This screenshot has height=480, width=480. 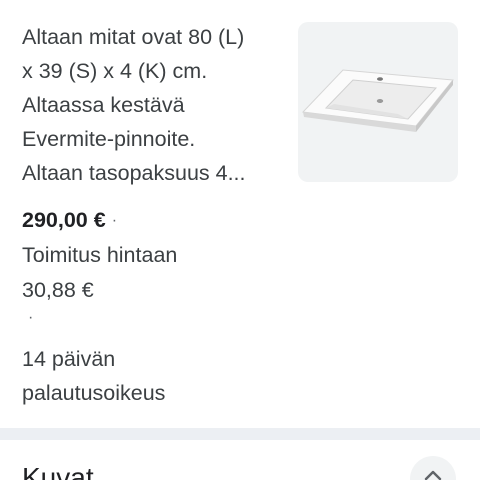 I want to click on images-section-header: Kuvat, so click(x=240, y=460).